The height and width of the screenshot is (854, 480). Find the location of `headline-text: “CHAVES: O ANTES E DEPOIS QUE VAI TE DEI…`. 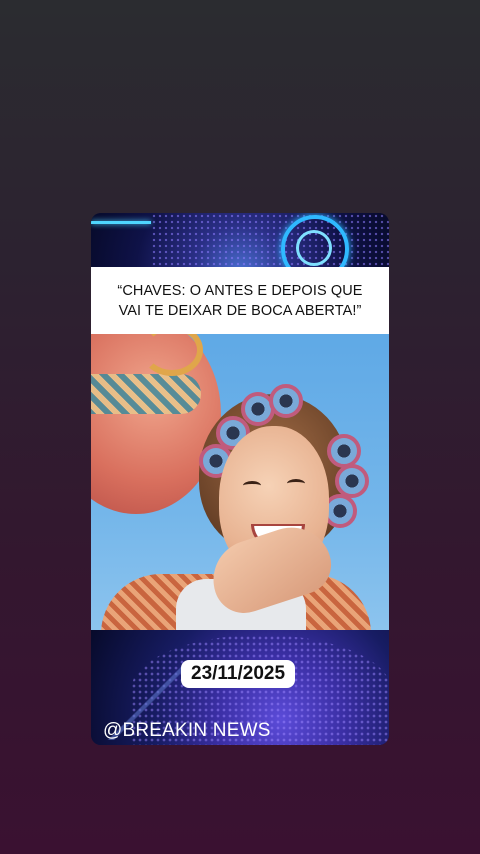

headline-text: “CHAVES: O ANTES E DEPOIS QUE VAI TE DEI… is located at coordinates (240, 300).